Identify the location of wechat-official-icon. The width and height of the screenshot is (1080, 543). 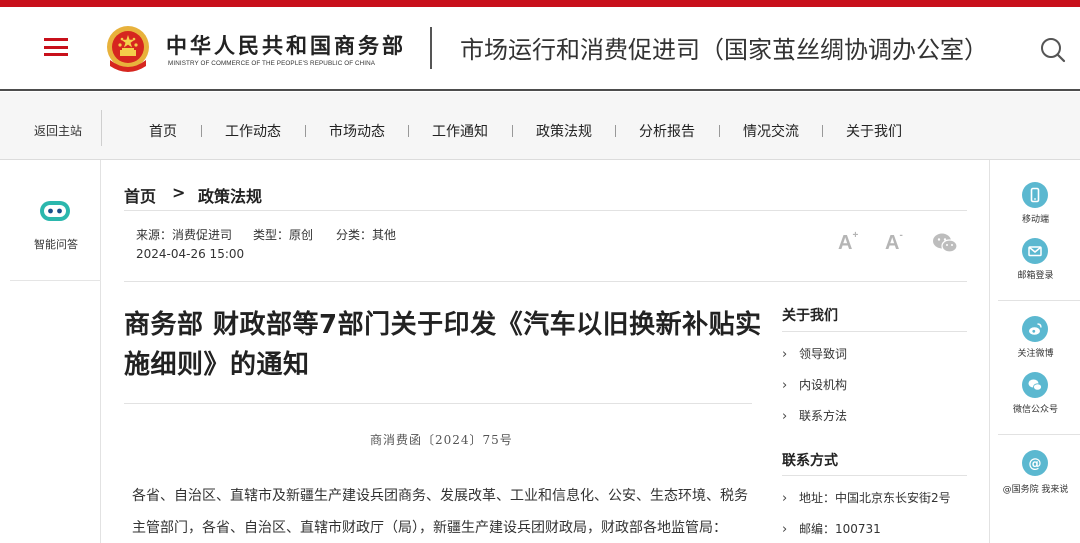
(1035, 385).